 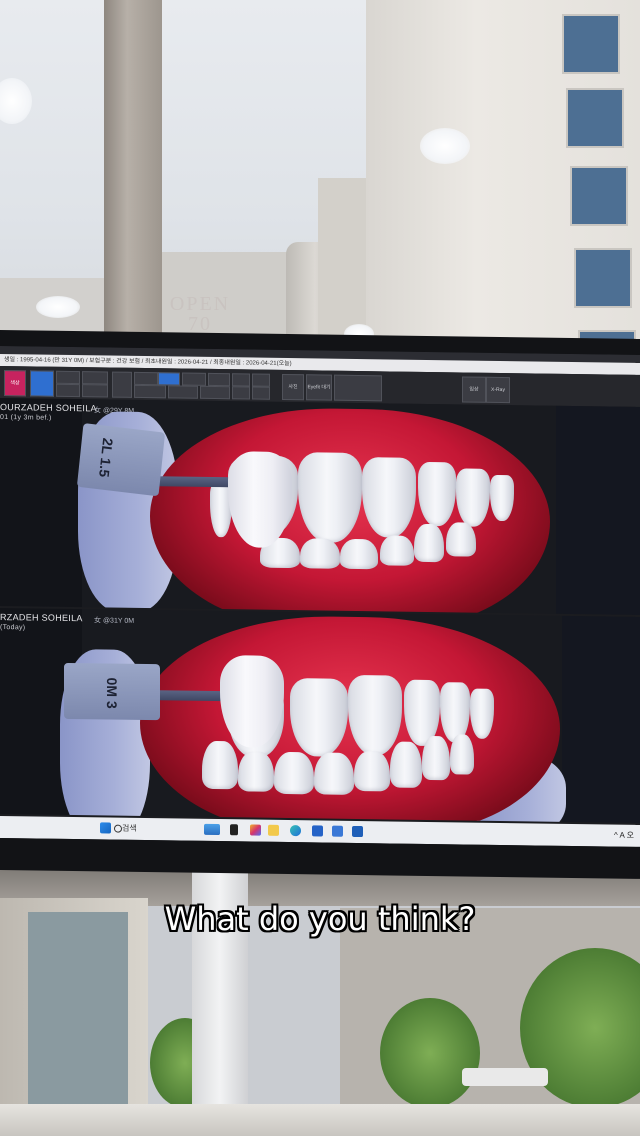 What do you see at coordinates (13, 628) in the screenshot?
I see `visit-date: (Today)` at bounding box center [13, 628].